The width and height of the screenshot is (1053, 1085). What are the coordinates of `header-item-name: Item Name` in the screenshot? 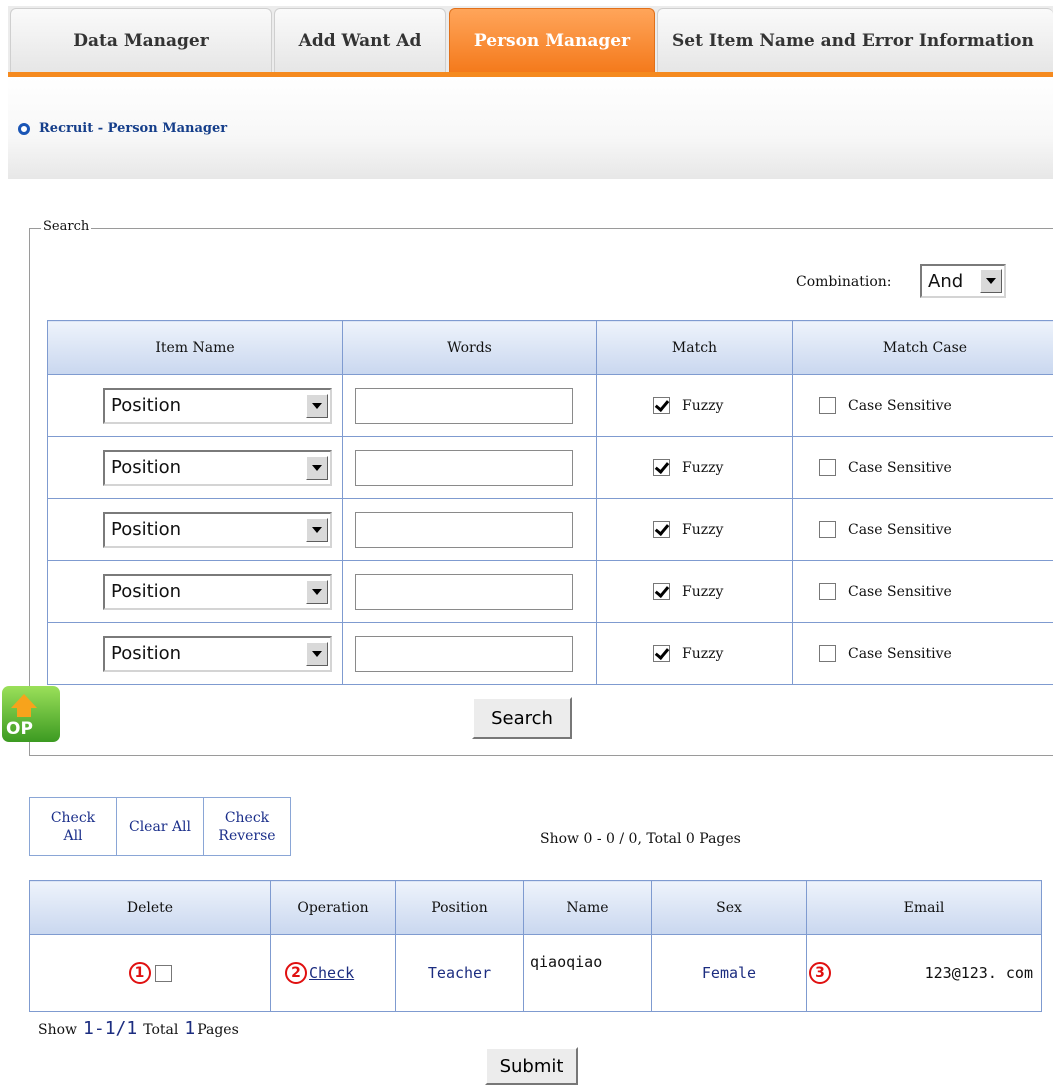 It's located at (195, 347).